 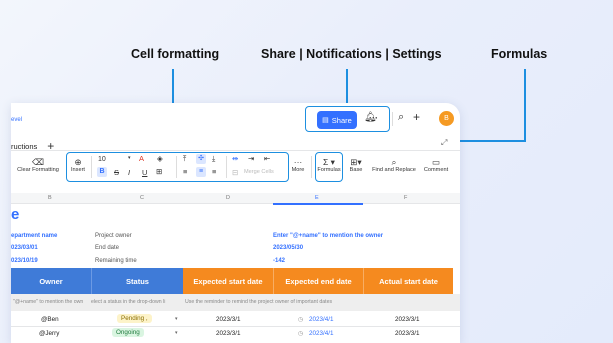 What do you see at coordinates (78, 170) in the screenshot?
I see `insert-label: Insert` at bounding box center [78, 170].